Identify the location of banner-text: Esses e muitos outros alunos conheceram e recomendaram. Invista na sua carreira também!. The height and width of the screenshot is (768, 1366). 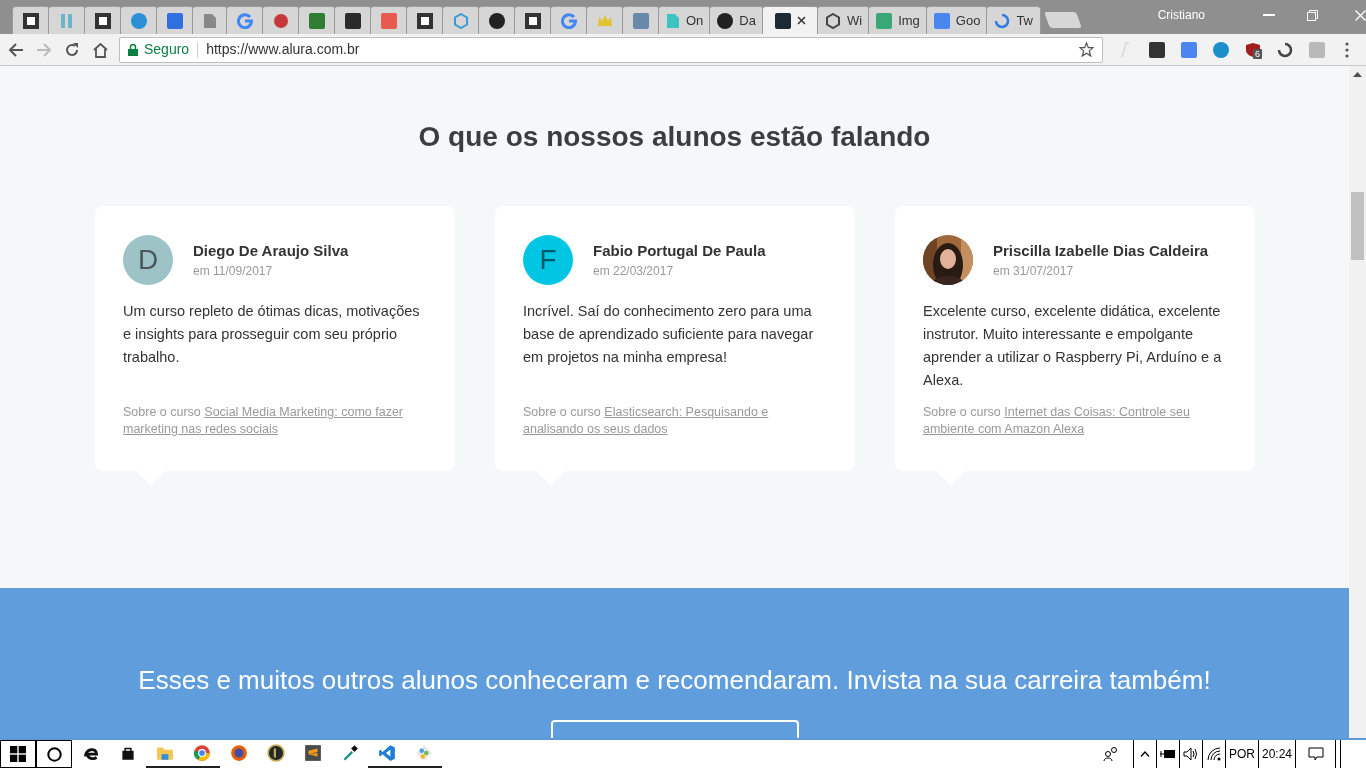
(674, 680).